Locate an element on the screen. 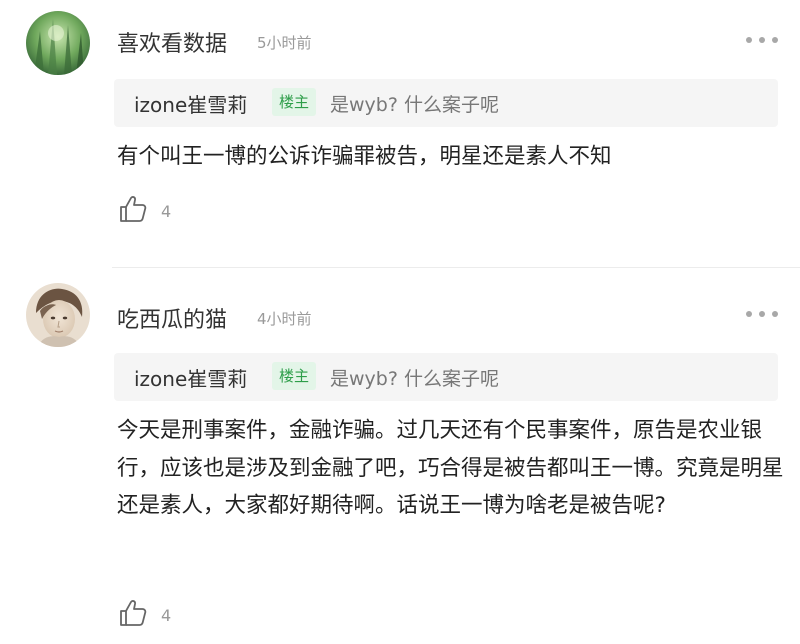 The image size is (800, 644). comment-timestamp: 5小时前 is located at coordinates (284, 43).